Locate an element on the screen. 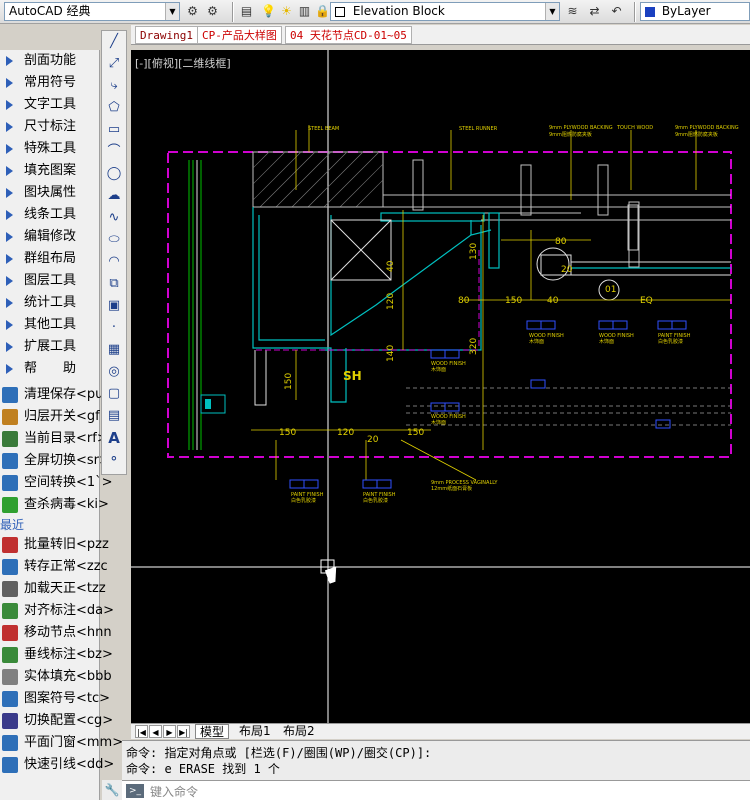 Image resolution: width=750 pixels, height=800 pixels. menu-item: 快速引线<dd> is located at coordinates (57, 765).